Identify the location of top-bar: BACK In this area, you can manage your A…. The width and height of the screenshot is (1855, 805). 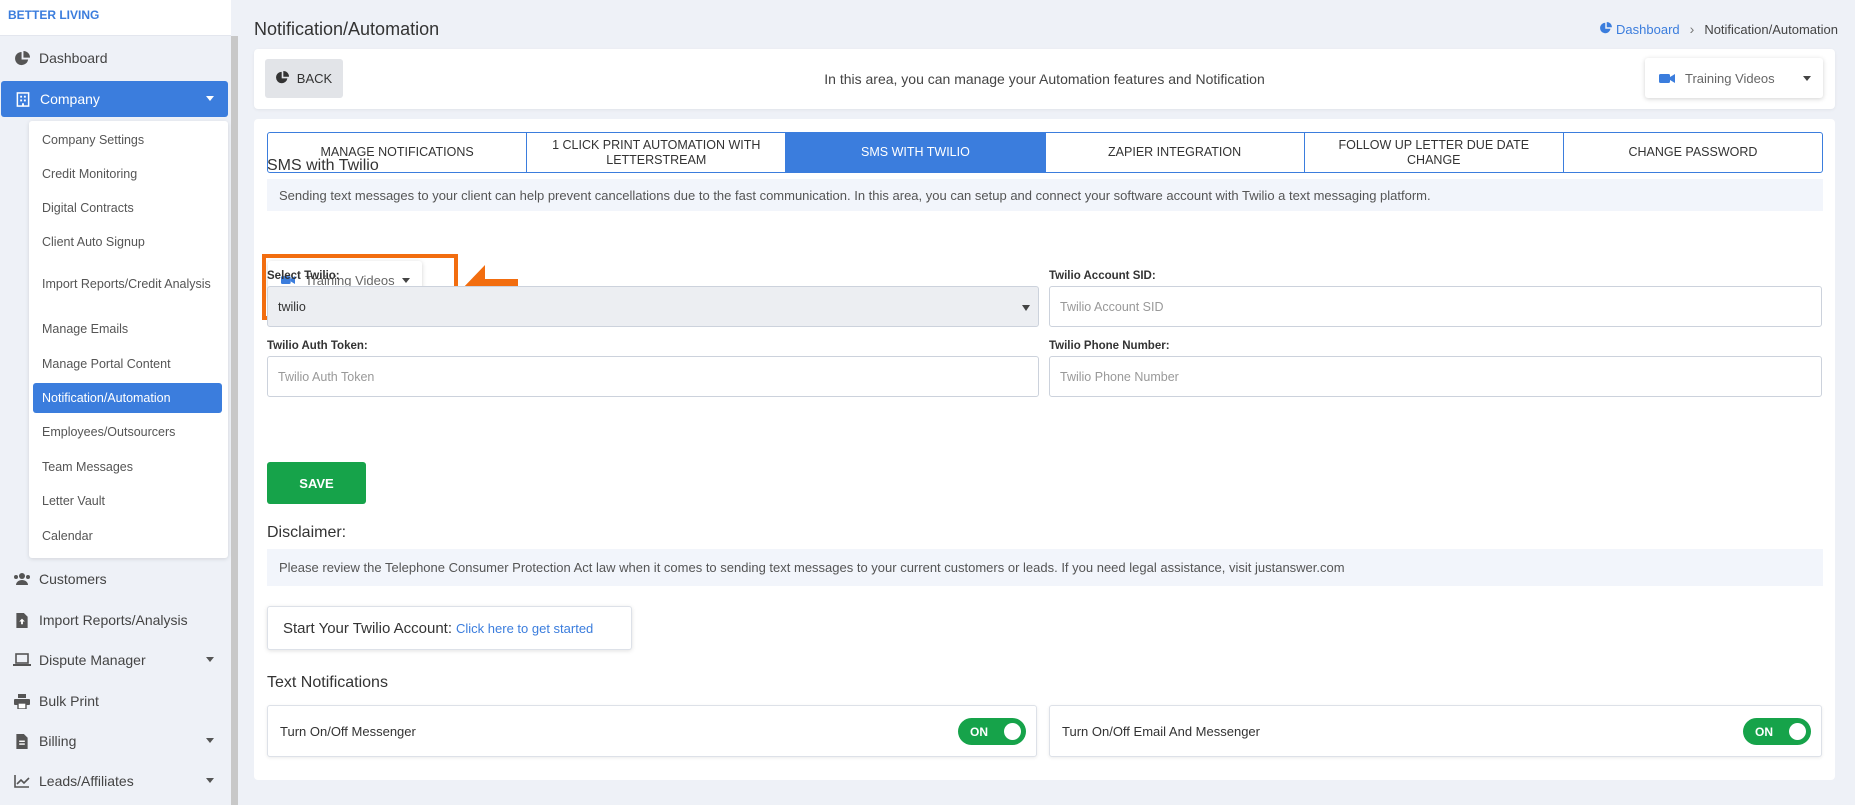
(1044, 79).